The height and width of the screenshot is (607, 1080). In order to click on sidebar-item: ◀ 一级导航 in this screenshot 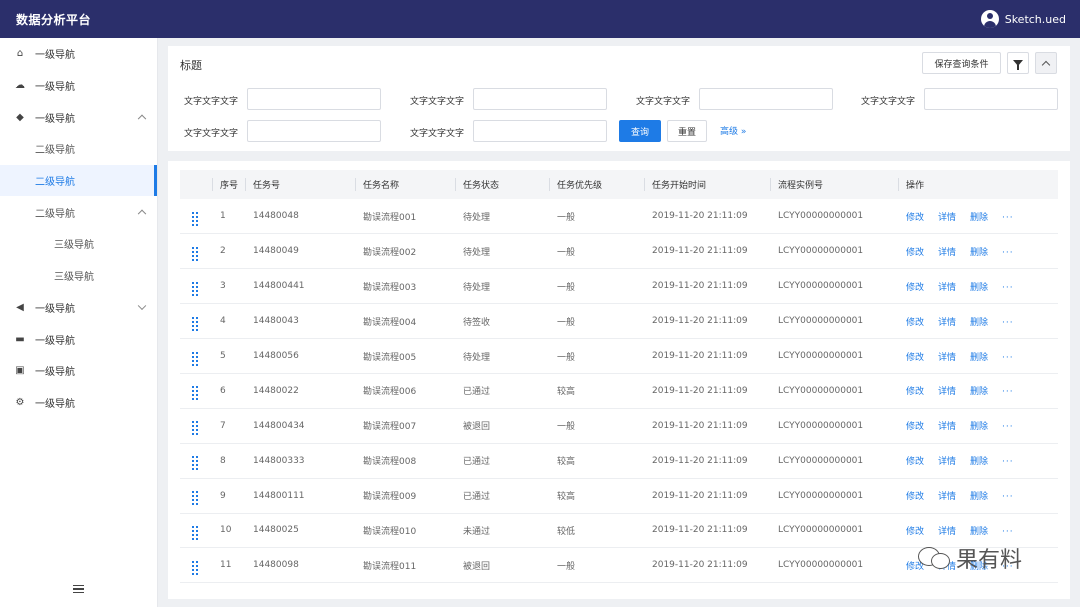, I will do `click(78, 308)`.